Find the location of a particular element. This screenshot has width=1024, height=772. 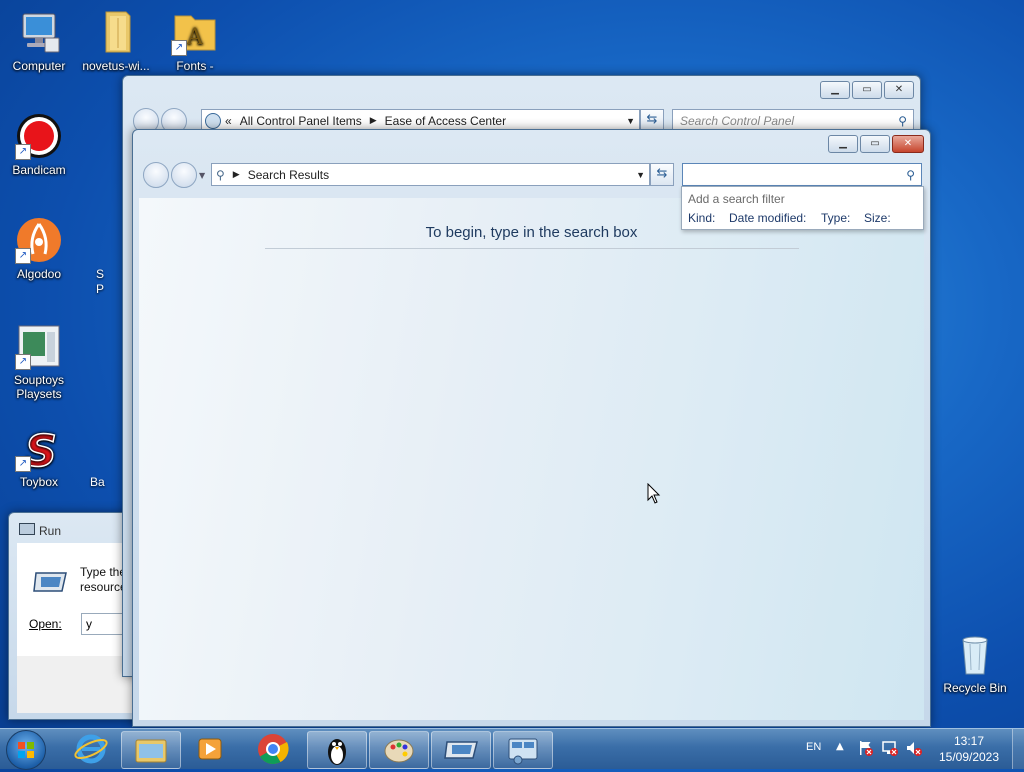

desktop-icon-bandicam: ↗ Bandicam is located at coordinates (39, 144).